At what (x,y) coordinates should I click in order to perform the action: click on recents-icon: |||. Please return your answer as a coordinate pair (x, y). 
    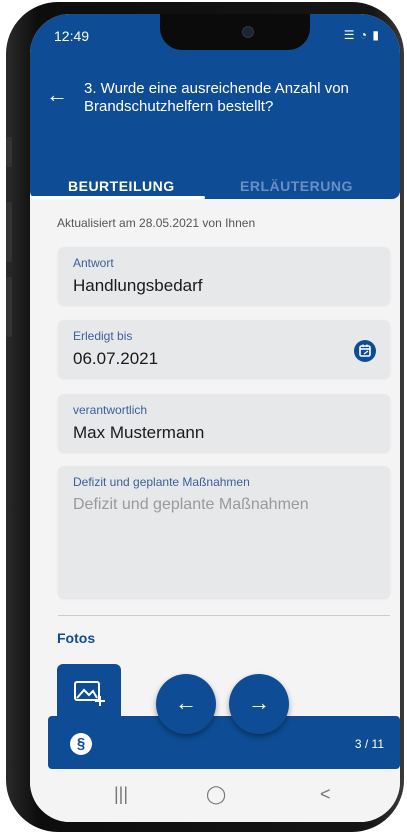
    Looking at the image, I should click on (121, 794).